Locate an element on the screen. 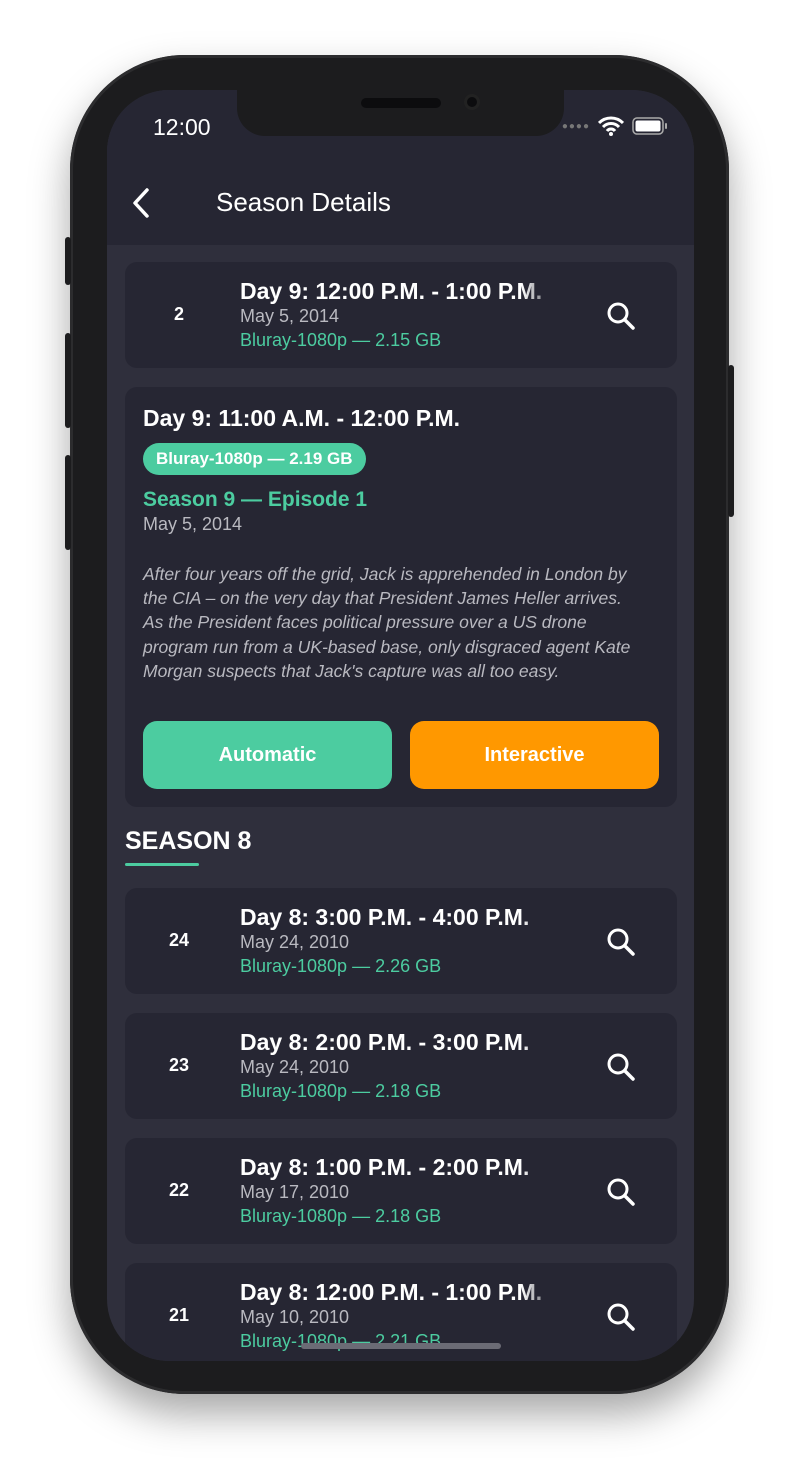 This screenshot has width=800, height=1461. episode-title: Day 8: 12:00 P.M. - 1:00 P.M. is located at coordinates (391, 1292).